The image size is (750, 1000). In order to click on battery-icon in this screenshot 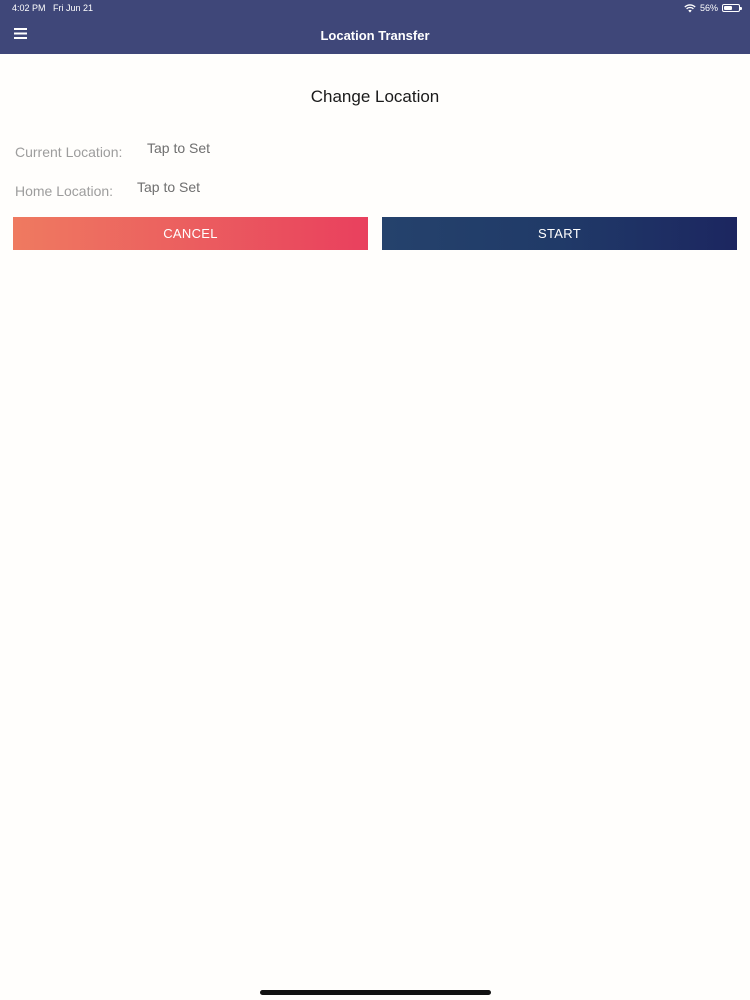, I will do `click(732, 8)`.